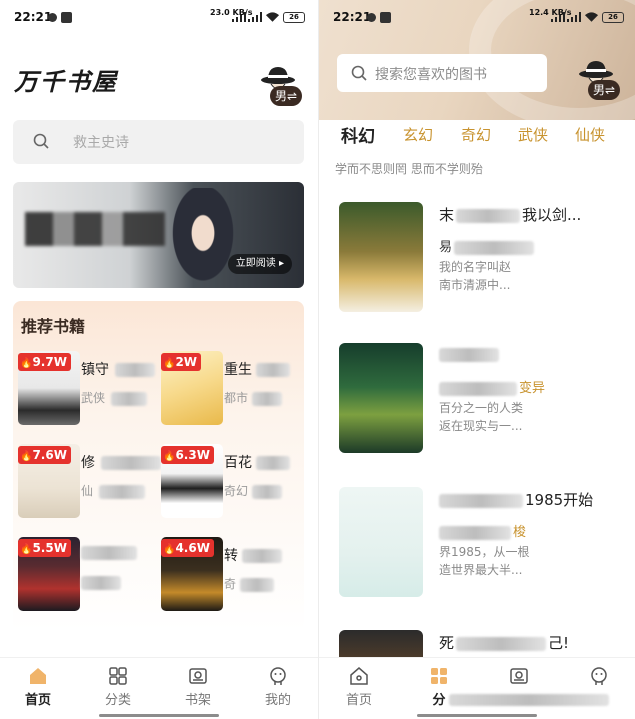  Describe the element at coordinates (253, 397) in the screenshot. I see `book-category: 都市` at that location.